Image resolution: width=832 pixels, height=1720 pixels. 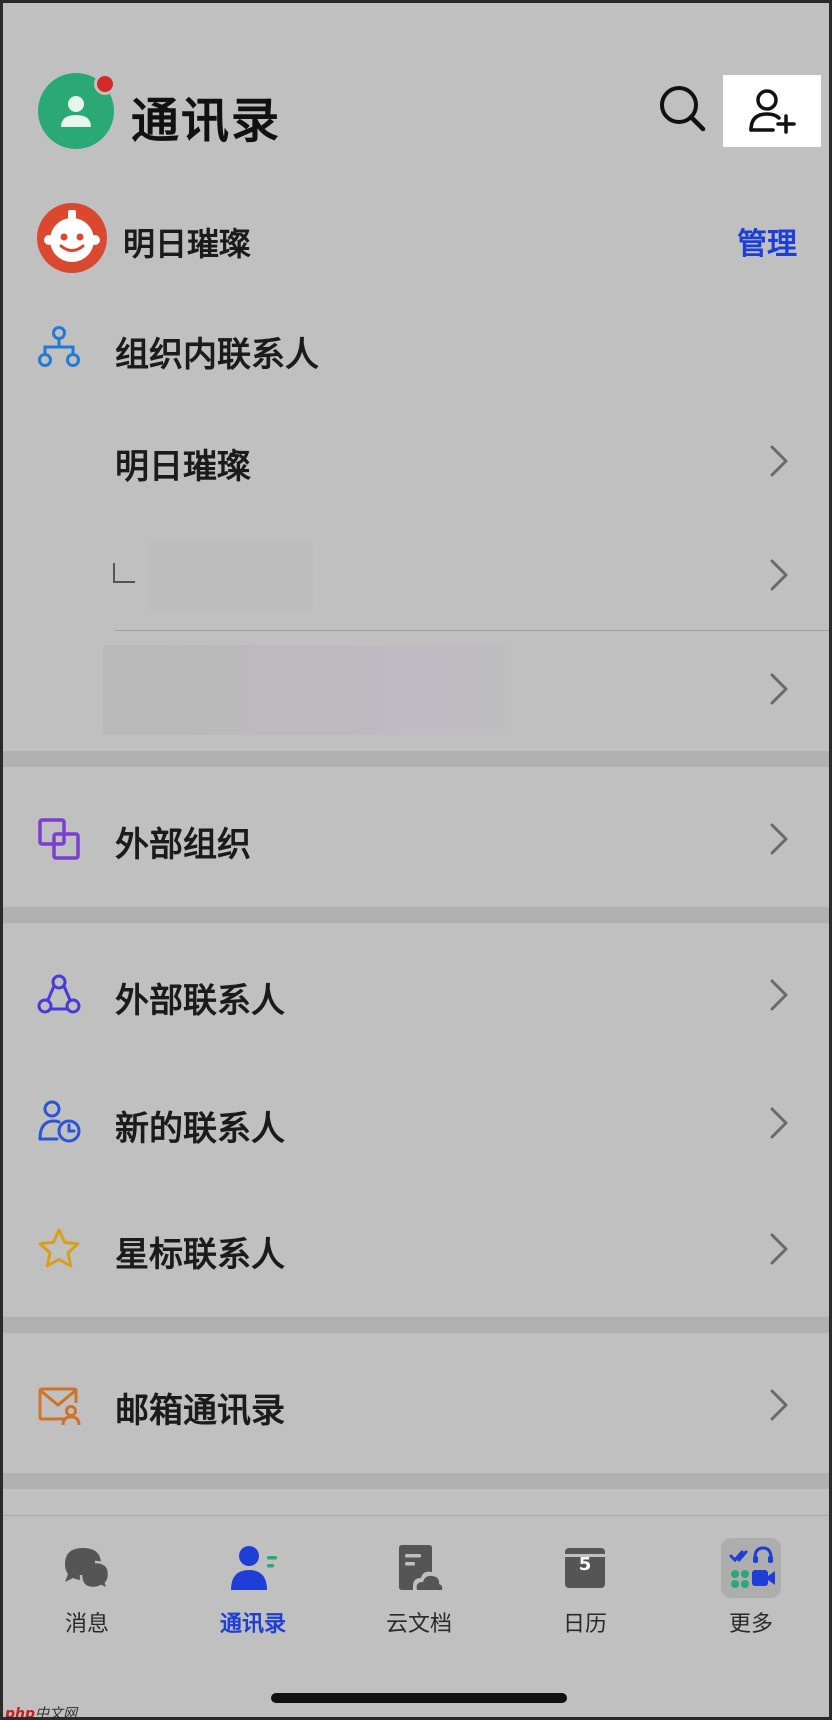 What do you see at coordinates (751, 1568) in the screenshot?
I see `more-apps-icon` at bounding box center [751, 1568].